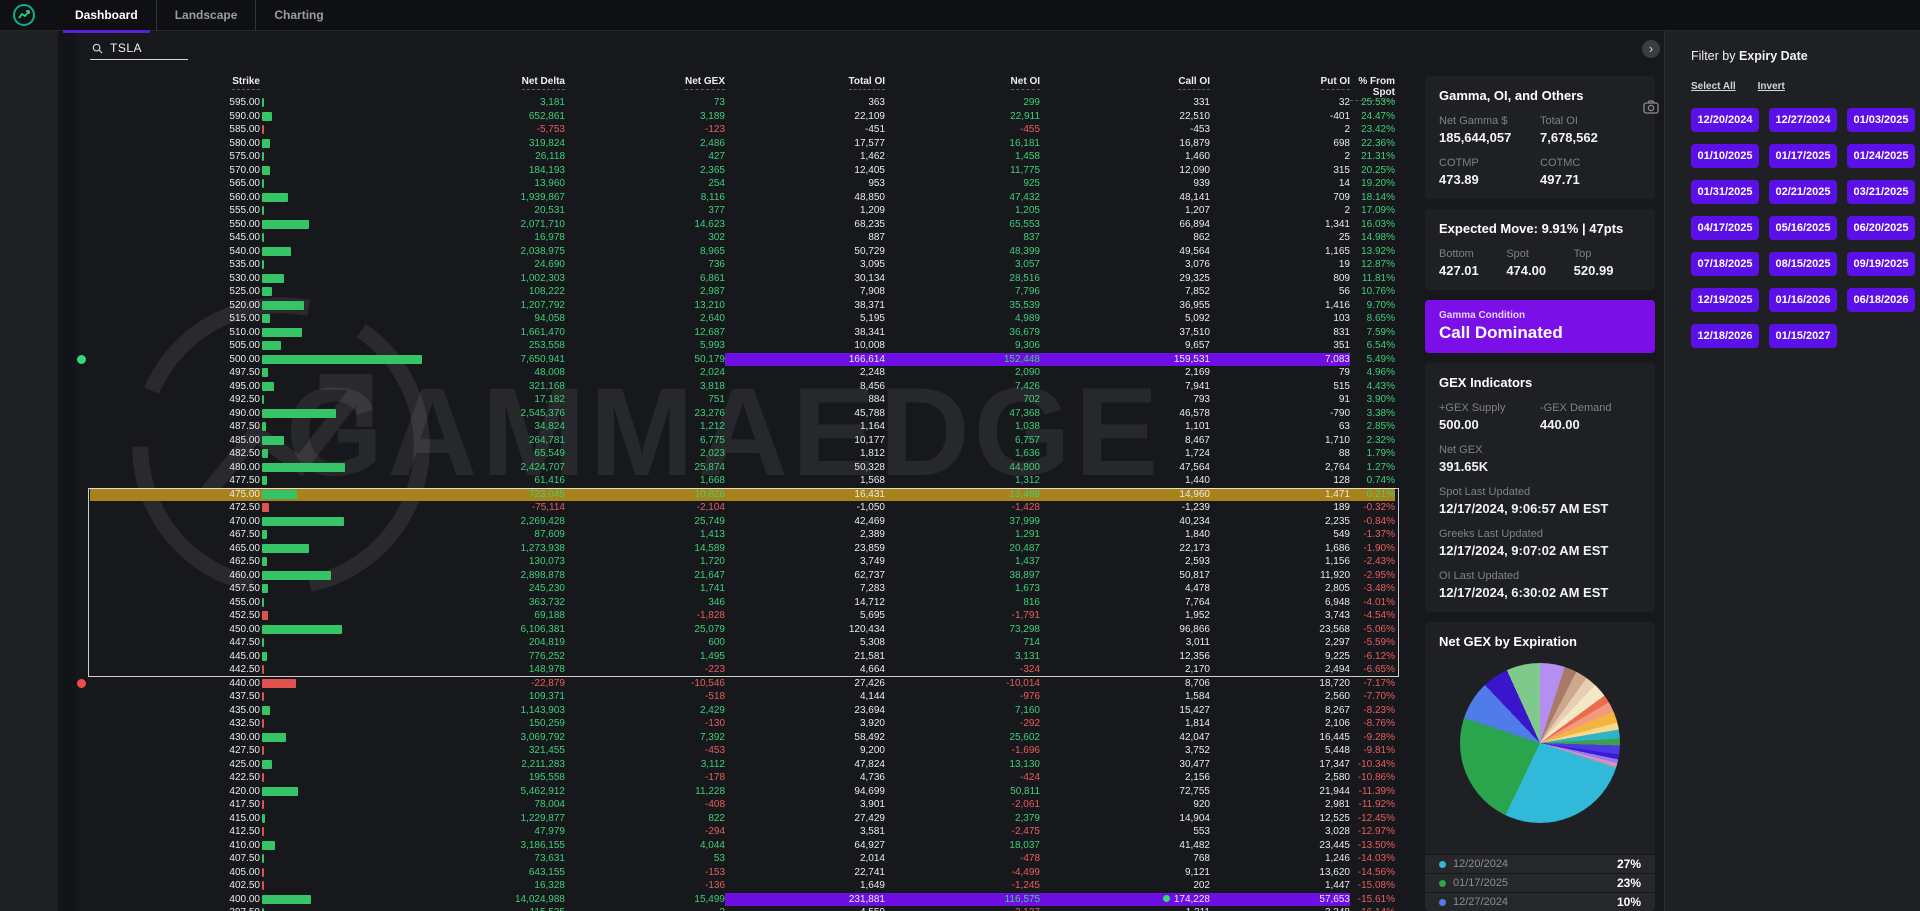  I want to click on table-row: 497.50 48,008 2,024 2,248 2,090 2,169 79 4.96%, so click(742, 373).